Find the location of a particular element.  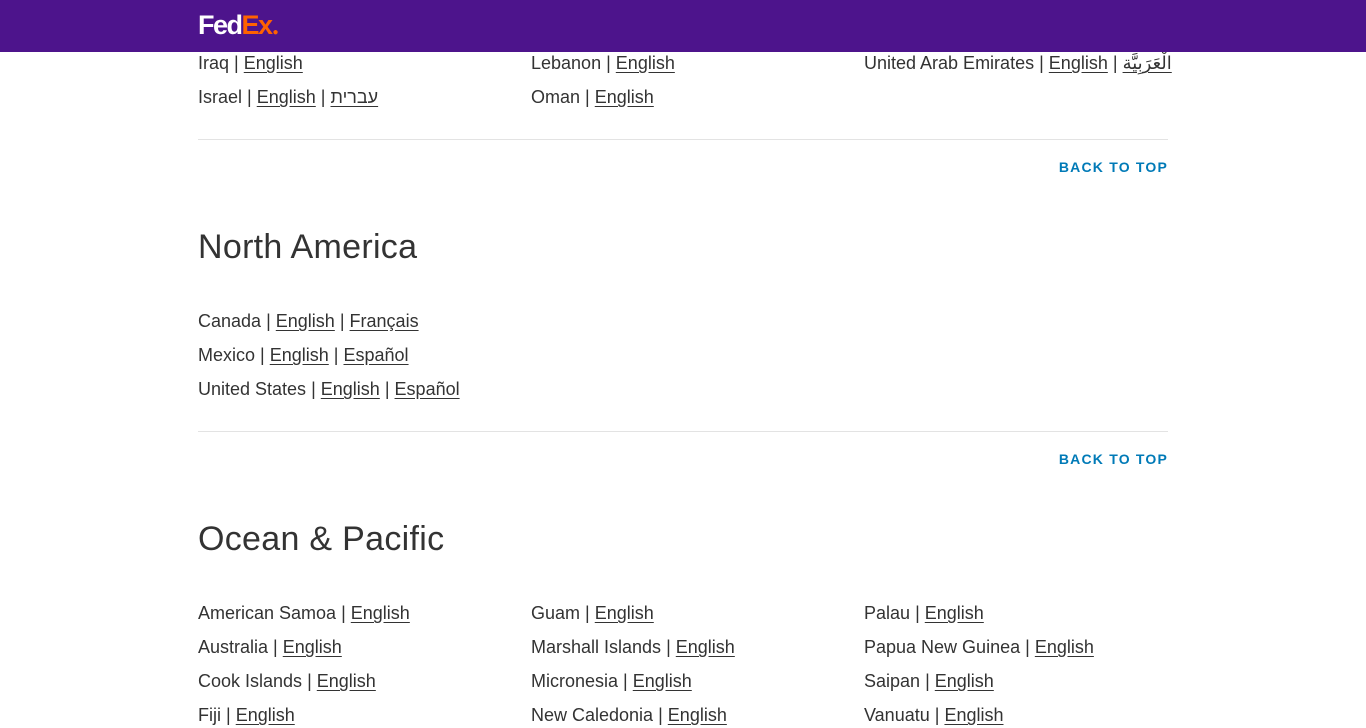

country-row: Saipan | English is located at coordinates (929, 681).